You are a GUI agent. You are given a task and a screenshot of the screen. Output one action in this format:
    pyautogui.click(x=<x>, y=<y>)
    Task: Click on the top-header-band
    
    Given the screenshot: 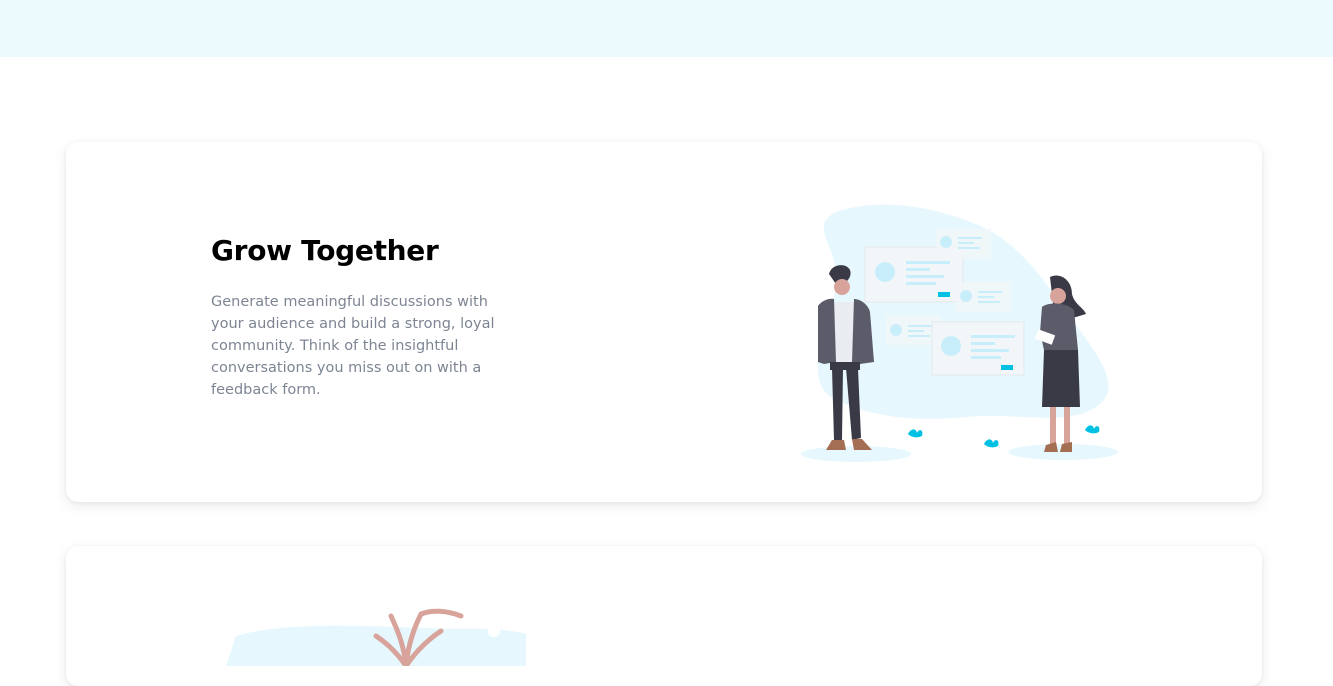 What is the action you would take?
    pyautogui.click(x=666, y=28)
    